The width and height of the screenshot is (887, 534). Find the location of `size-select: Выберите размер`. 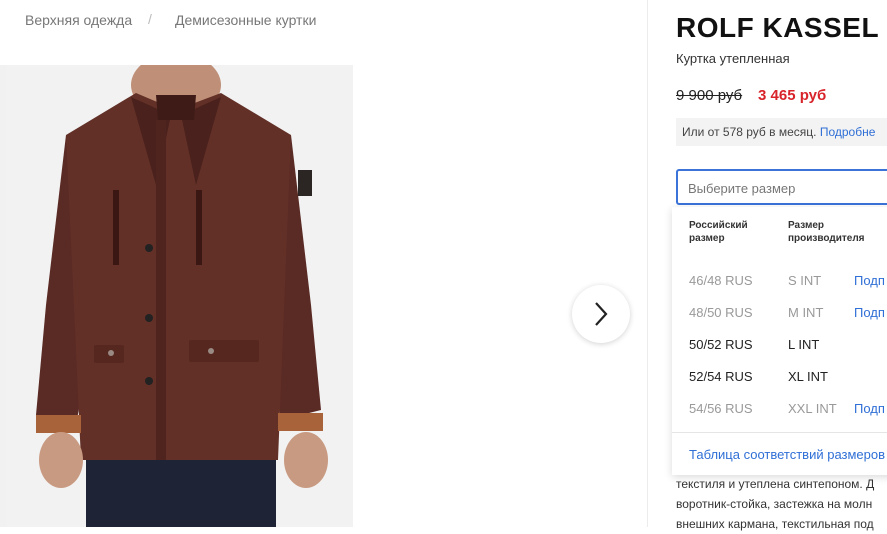

size-select: Выберите размер is located at coordinates (781, 187).